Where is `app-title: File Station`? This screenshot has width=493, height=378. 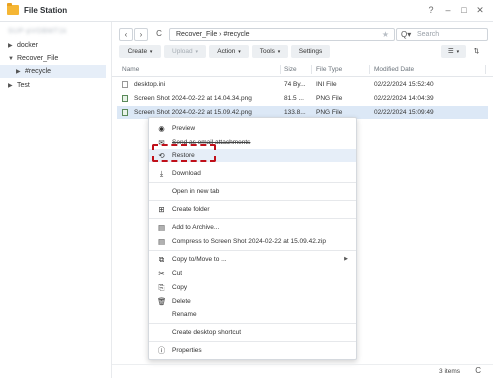 app-title: File Station is located at coordinates (46, 10).